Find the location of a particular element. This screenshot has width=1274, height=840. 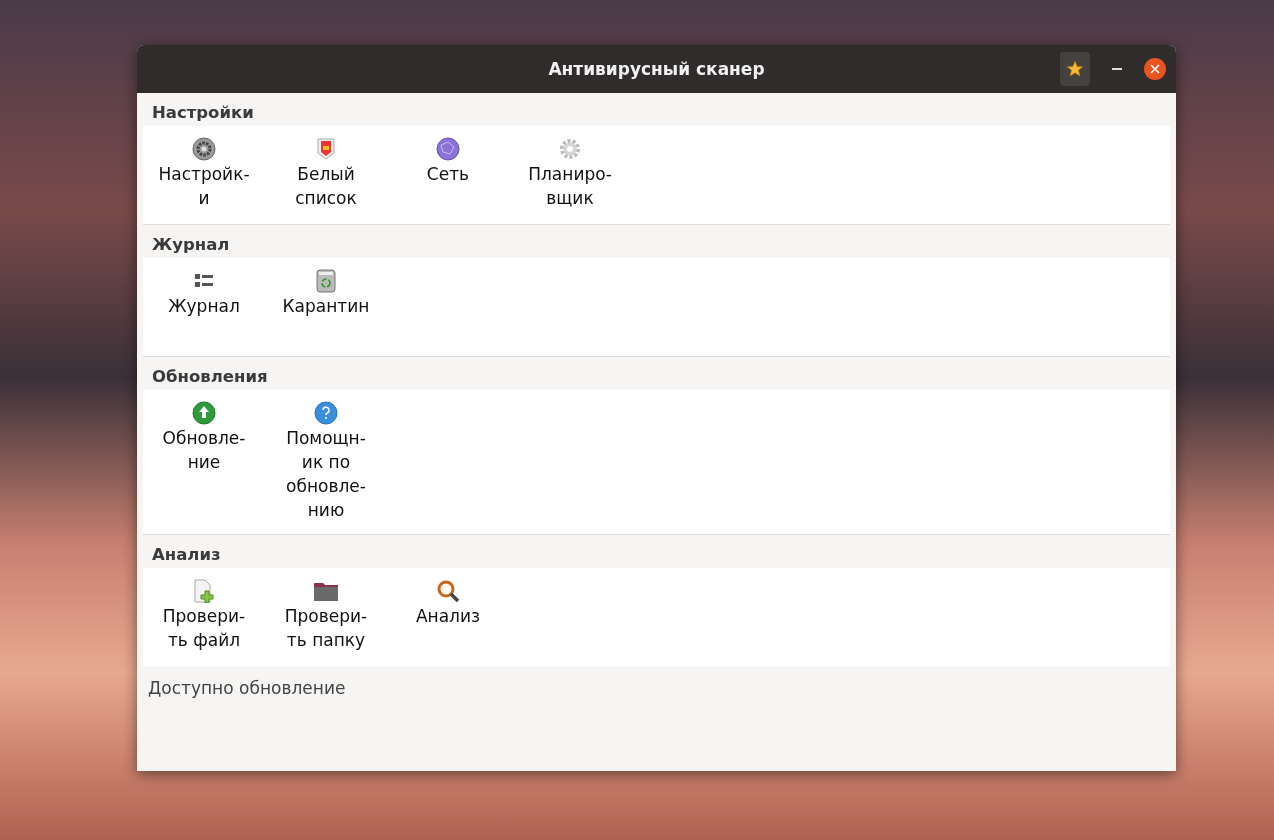

launcher-button: Планиро- вщик is located at coordinates (570, 173).